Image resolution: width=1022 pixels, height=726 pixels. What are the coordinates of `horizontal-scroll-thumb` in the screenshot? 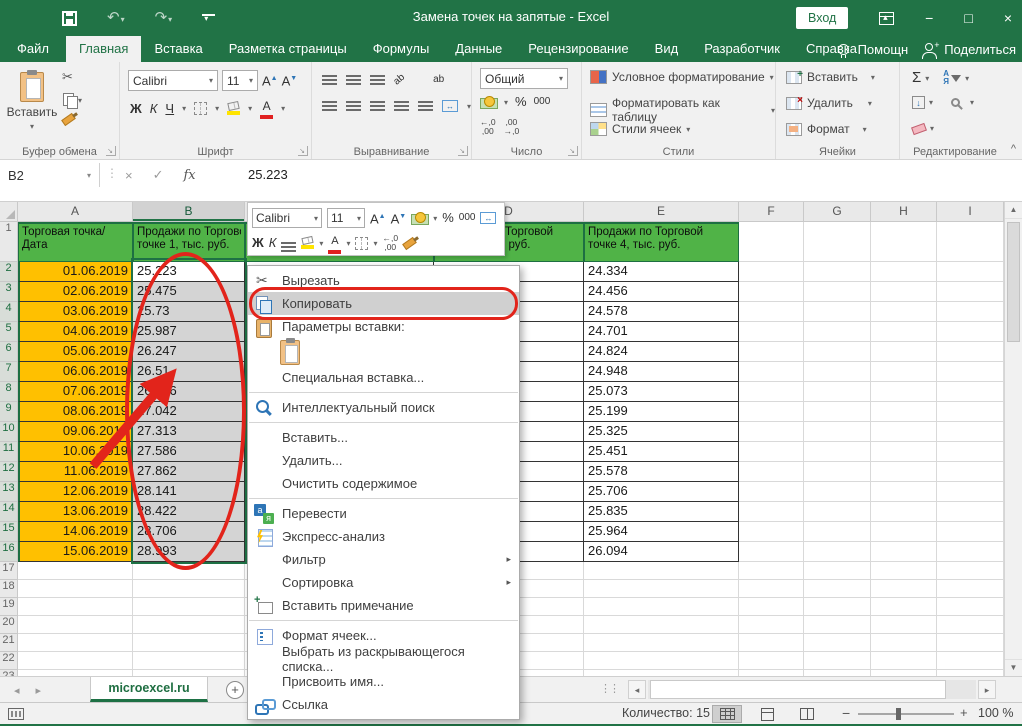 It's located at (798, 689).